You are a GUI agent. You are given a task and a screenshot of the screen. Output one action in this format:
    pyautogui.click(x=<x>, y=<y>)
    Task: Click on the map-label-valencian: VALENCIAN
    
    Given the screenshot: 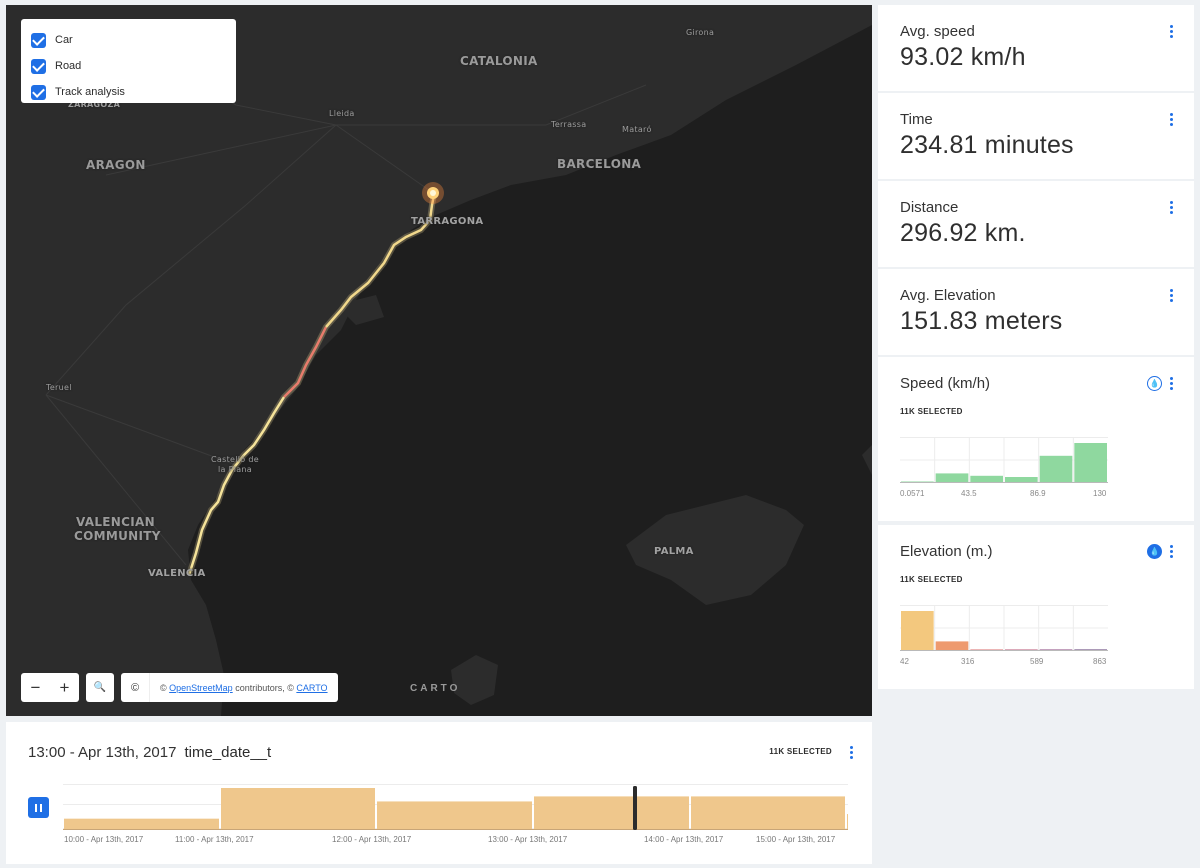 What is the action you would take?
    pyautogui.click(x=115, y=522)
    